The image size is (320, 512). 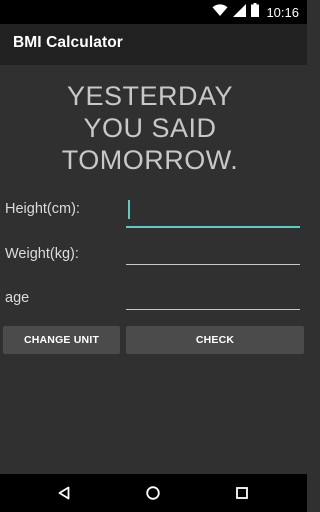 I want to click on change-unit-button: CHANGE UNIT, so click(x=61, y=340).